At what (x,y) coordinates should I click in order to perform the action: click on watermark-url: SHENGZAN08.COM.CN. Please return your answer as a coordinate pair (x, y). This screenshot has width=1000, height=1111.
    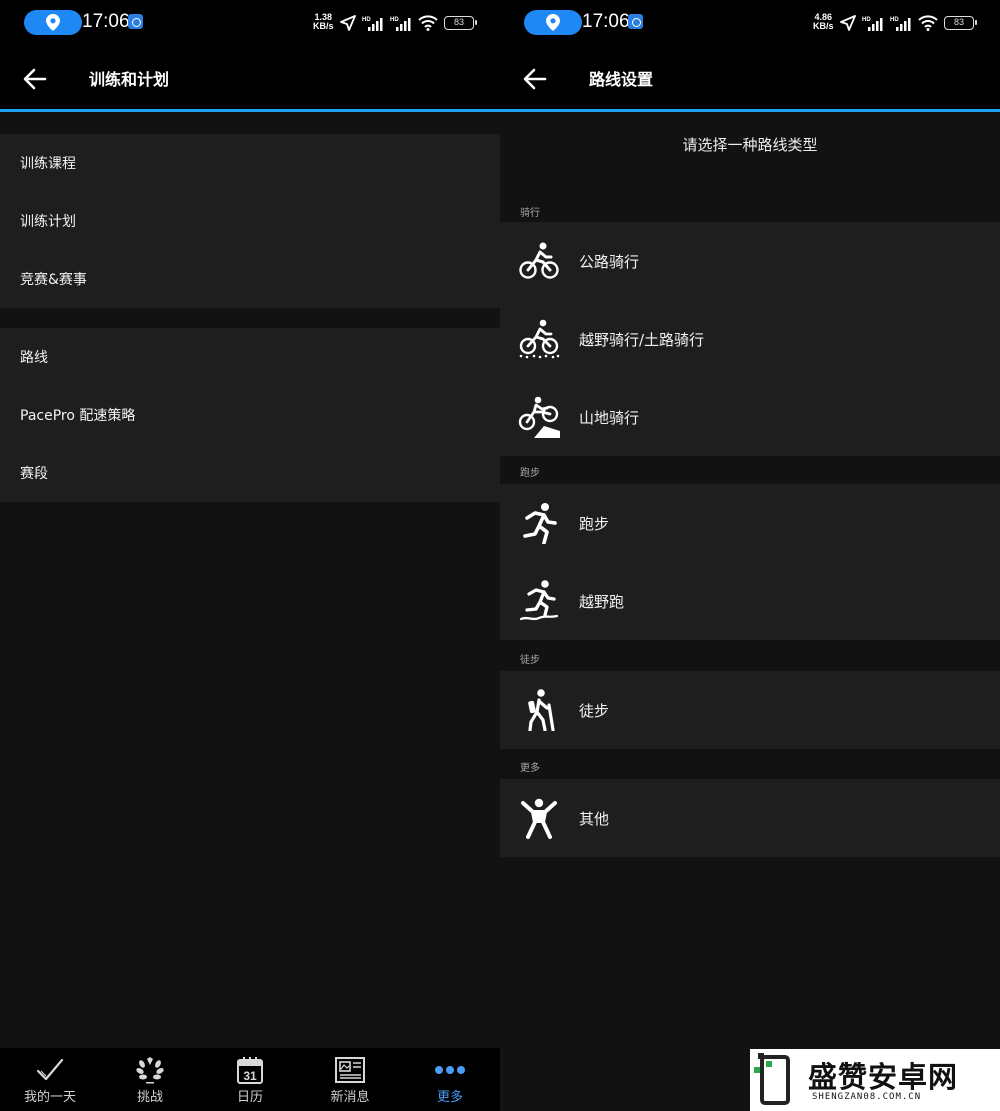
    Looking at the image, I should click on (867, 1097).